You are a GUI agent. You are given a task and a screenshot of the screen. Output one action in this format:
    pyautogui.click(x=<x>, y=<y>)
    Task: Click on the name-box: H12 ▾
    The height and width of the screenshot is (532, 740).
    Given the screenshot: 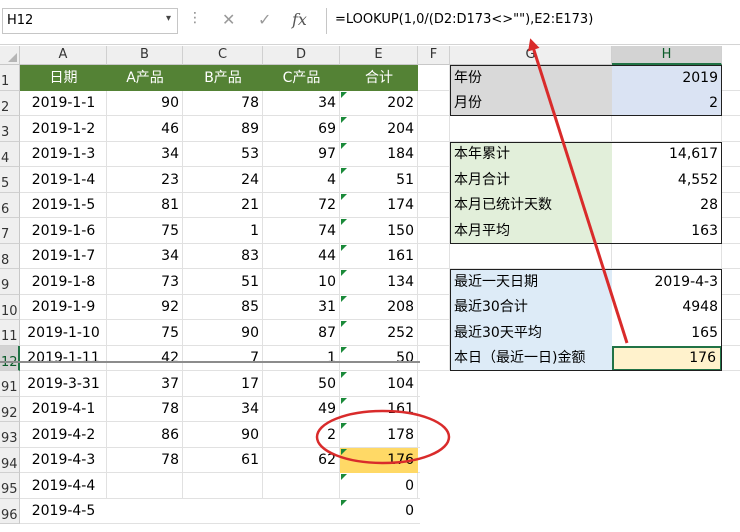 What is the action you would take?
    pyautogui.click(x=90, y=21)
    